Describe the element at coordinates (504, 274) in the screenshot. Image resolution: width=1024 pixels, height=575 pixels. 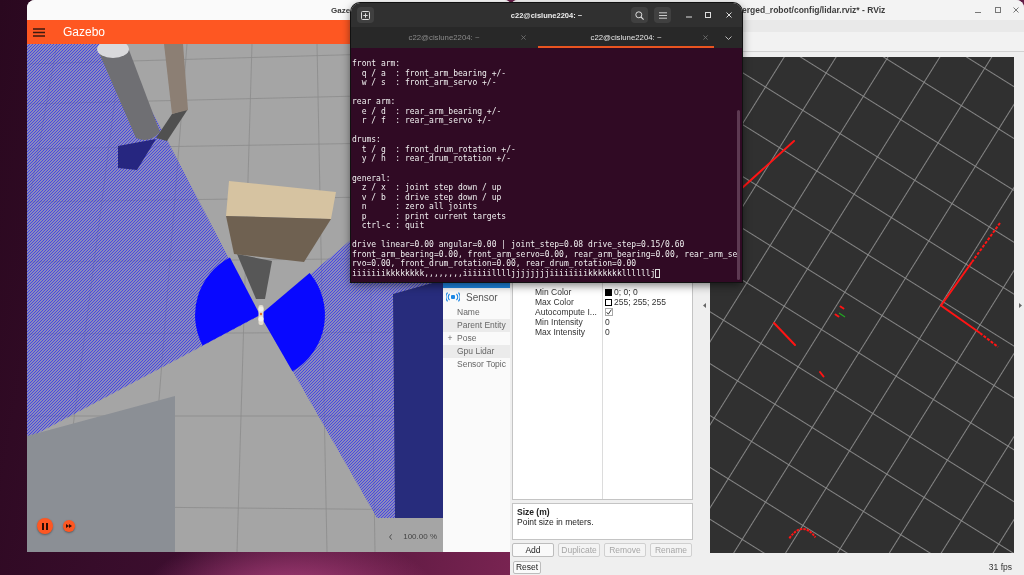
I see `terminal-line: iiiiiiikkkkkkkk,,,,,,,,iiiiiilllljjjjjjjjiiiiiiiikkkkkkkllllllj` at that location.